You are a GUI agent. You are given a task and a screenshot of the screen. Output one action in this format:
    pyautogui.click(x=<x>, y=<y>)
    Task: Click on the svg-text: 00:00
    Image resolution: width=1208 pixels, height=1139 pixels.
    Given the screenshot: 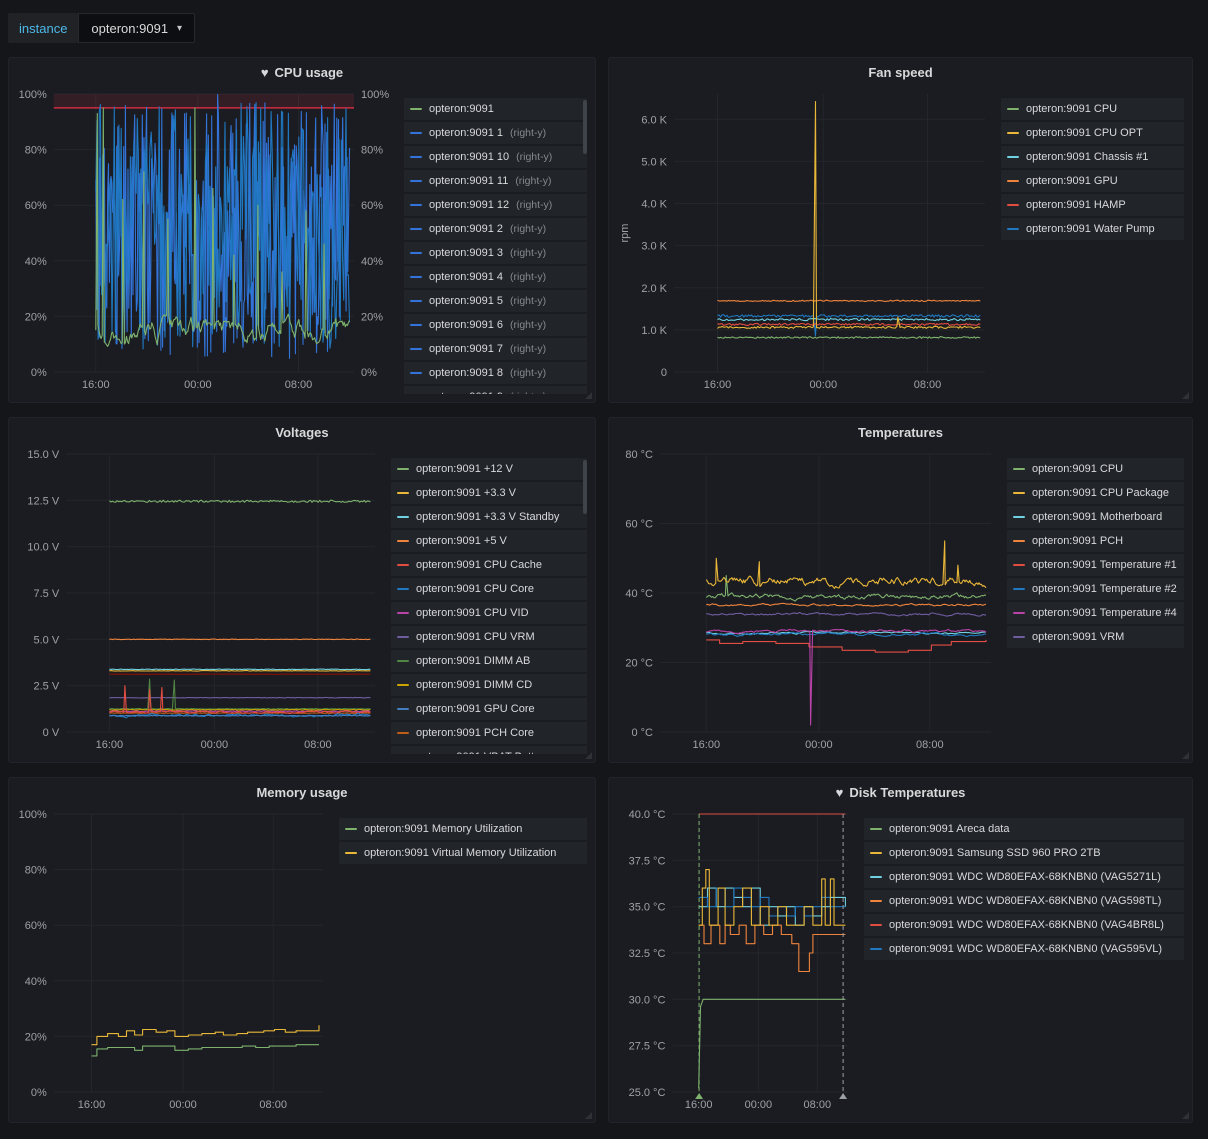 What is the action you would take?
    pyautogui.click(x=824, y=385)
    